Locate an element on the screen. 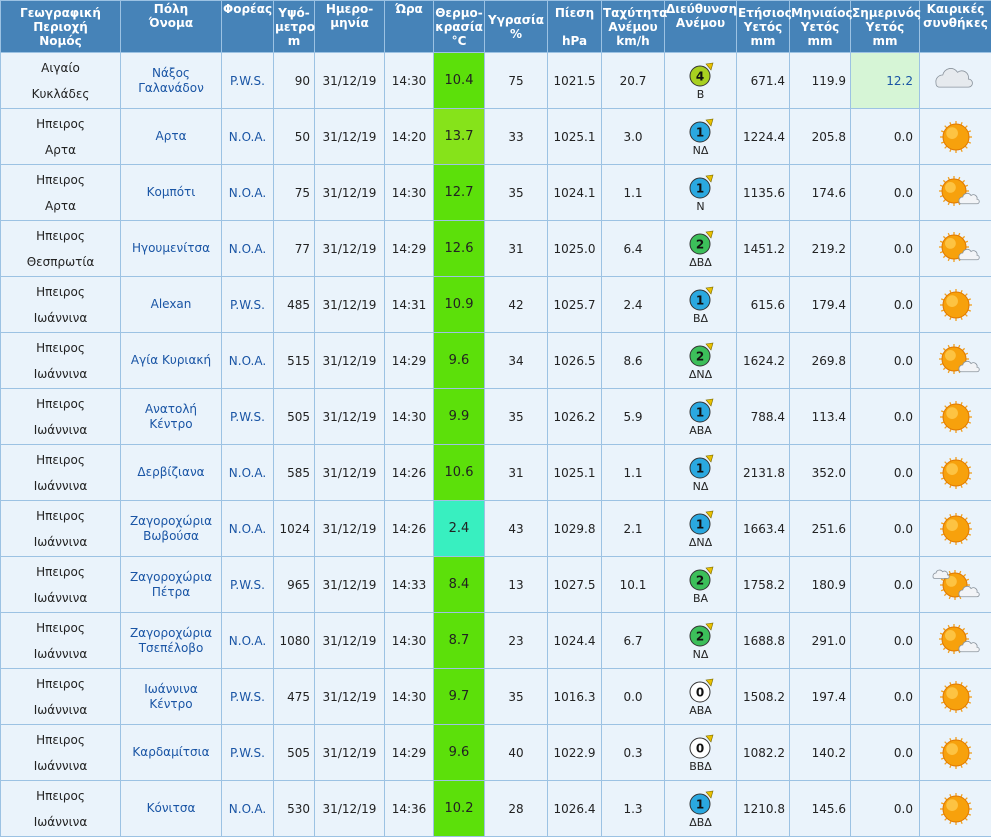 This screenshot has height=837, width=991. city-link: Ιωάννινα is located at coordinates (171, 689).